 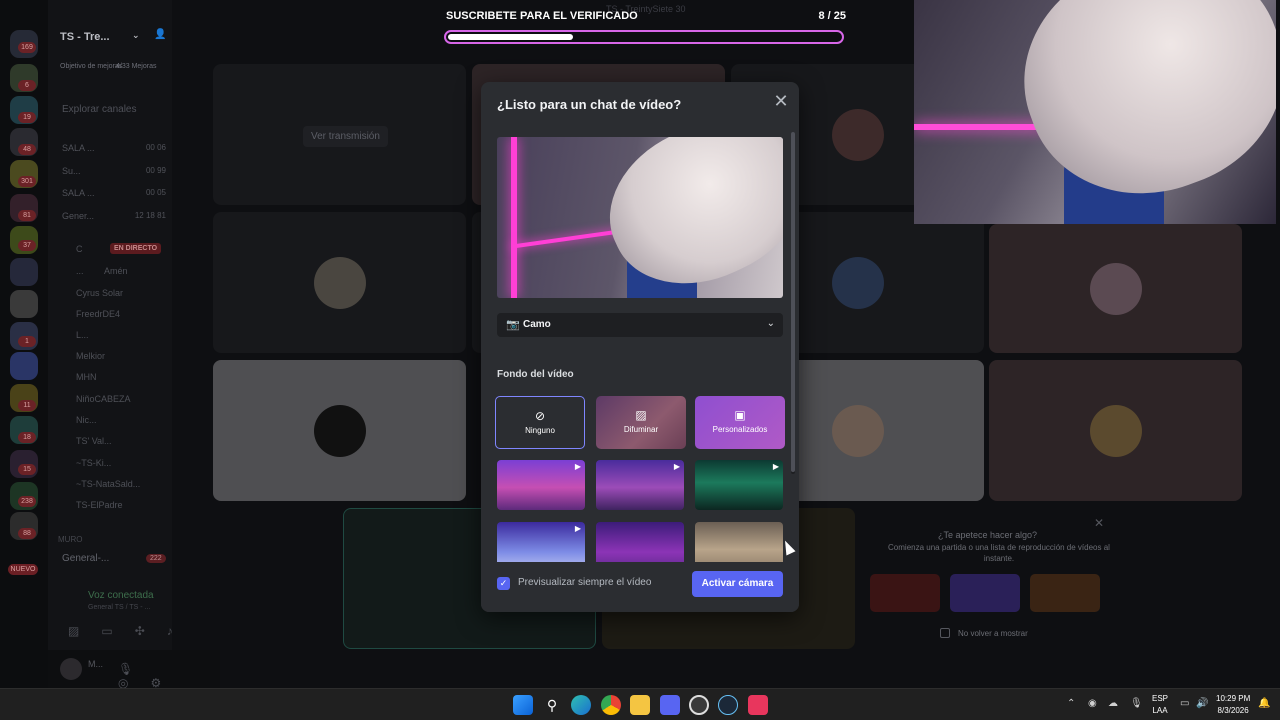 I want to click on notification-icon: 🔔, so click(x=1264, y=703).